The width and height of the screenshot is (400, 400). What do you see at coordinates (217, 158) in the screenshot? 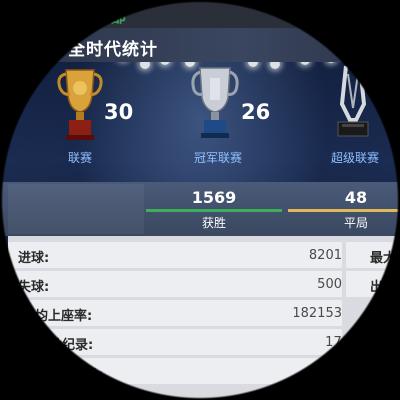
I see `champions-trophy-label: 冠军联赛` at bounding box center [217, 158].